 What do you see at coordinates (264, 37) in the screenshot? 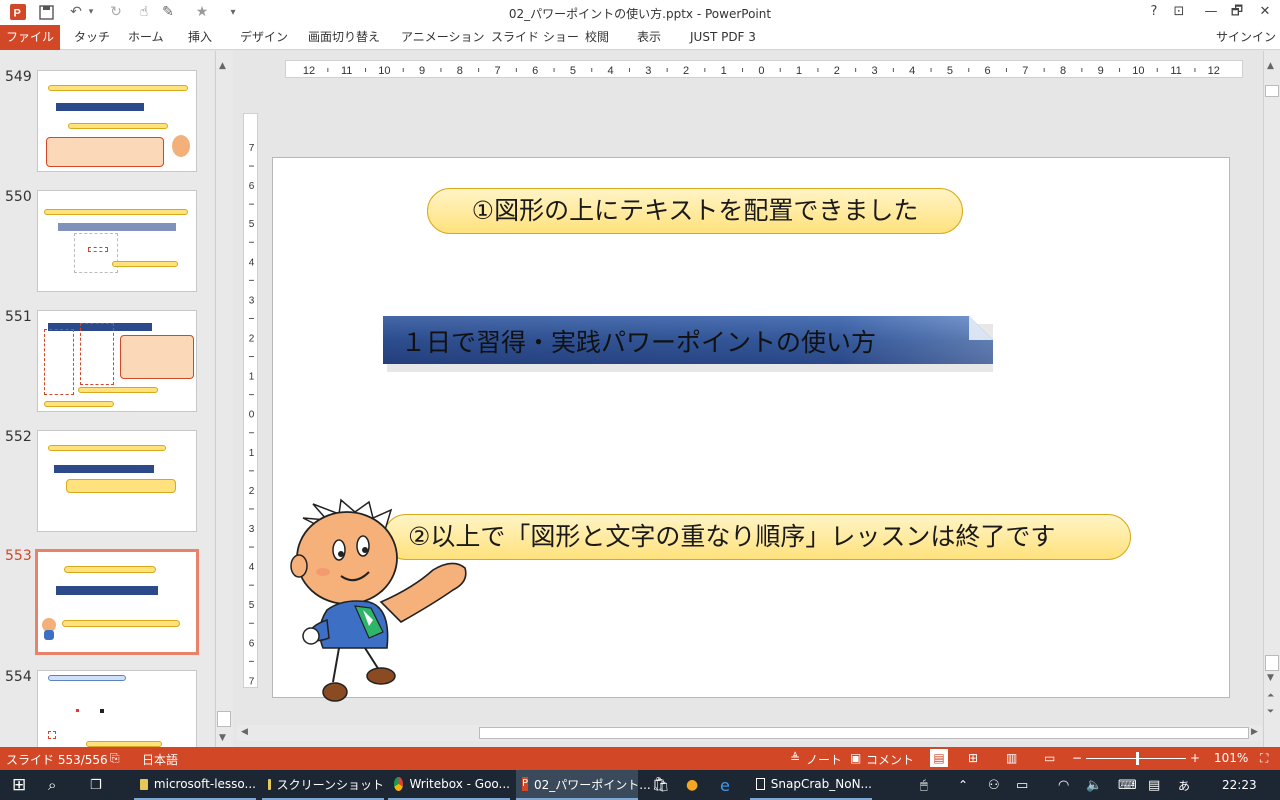
I see `tab-design: デザイン` at bounding box center [264, 37].